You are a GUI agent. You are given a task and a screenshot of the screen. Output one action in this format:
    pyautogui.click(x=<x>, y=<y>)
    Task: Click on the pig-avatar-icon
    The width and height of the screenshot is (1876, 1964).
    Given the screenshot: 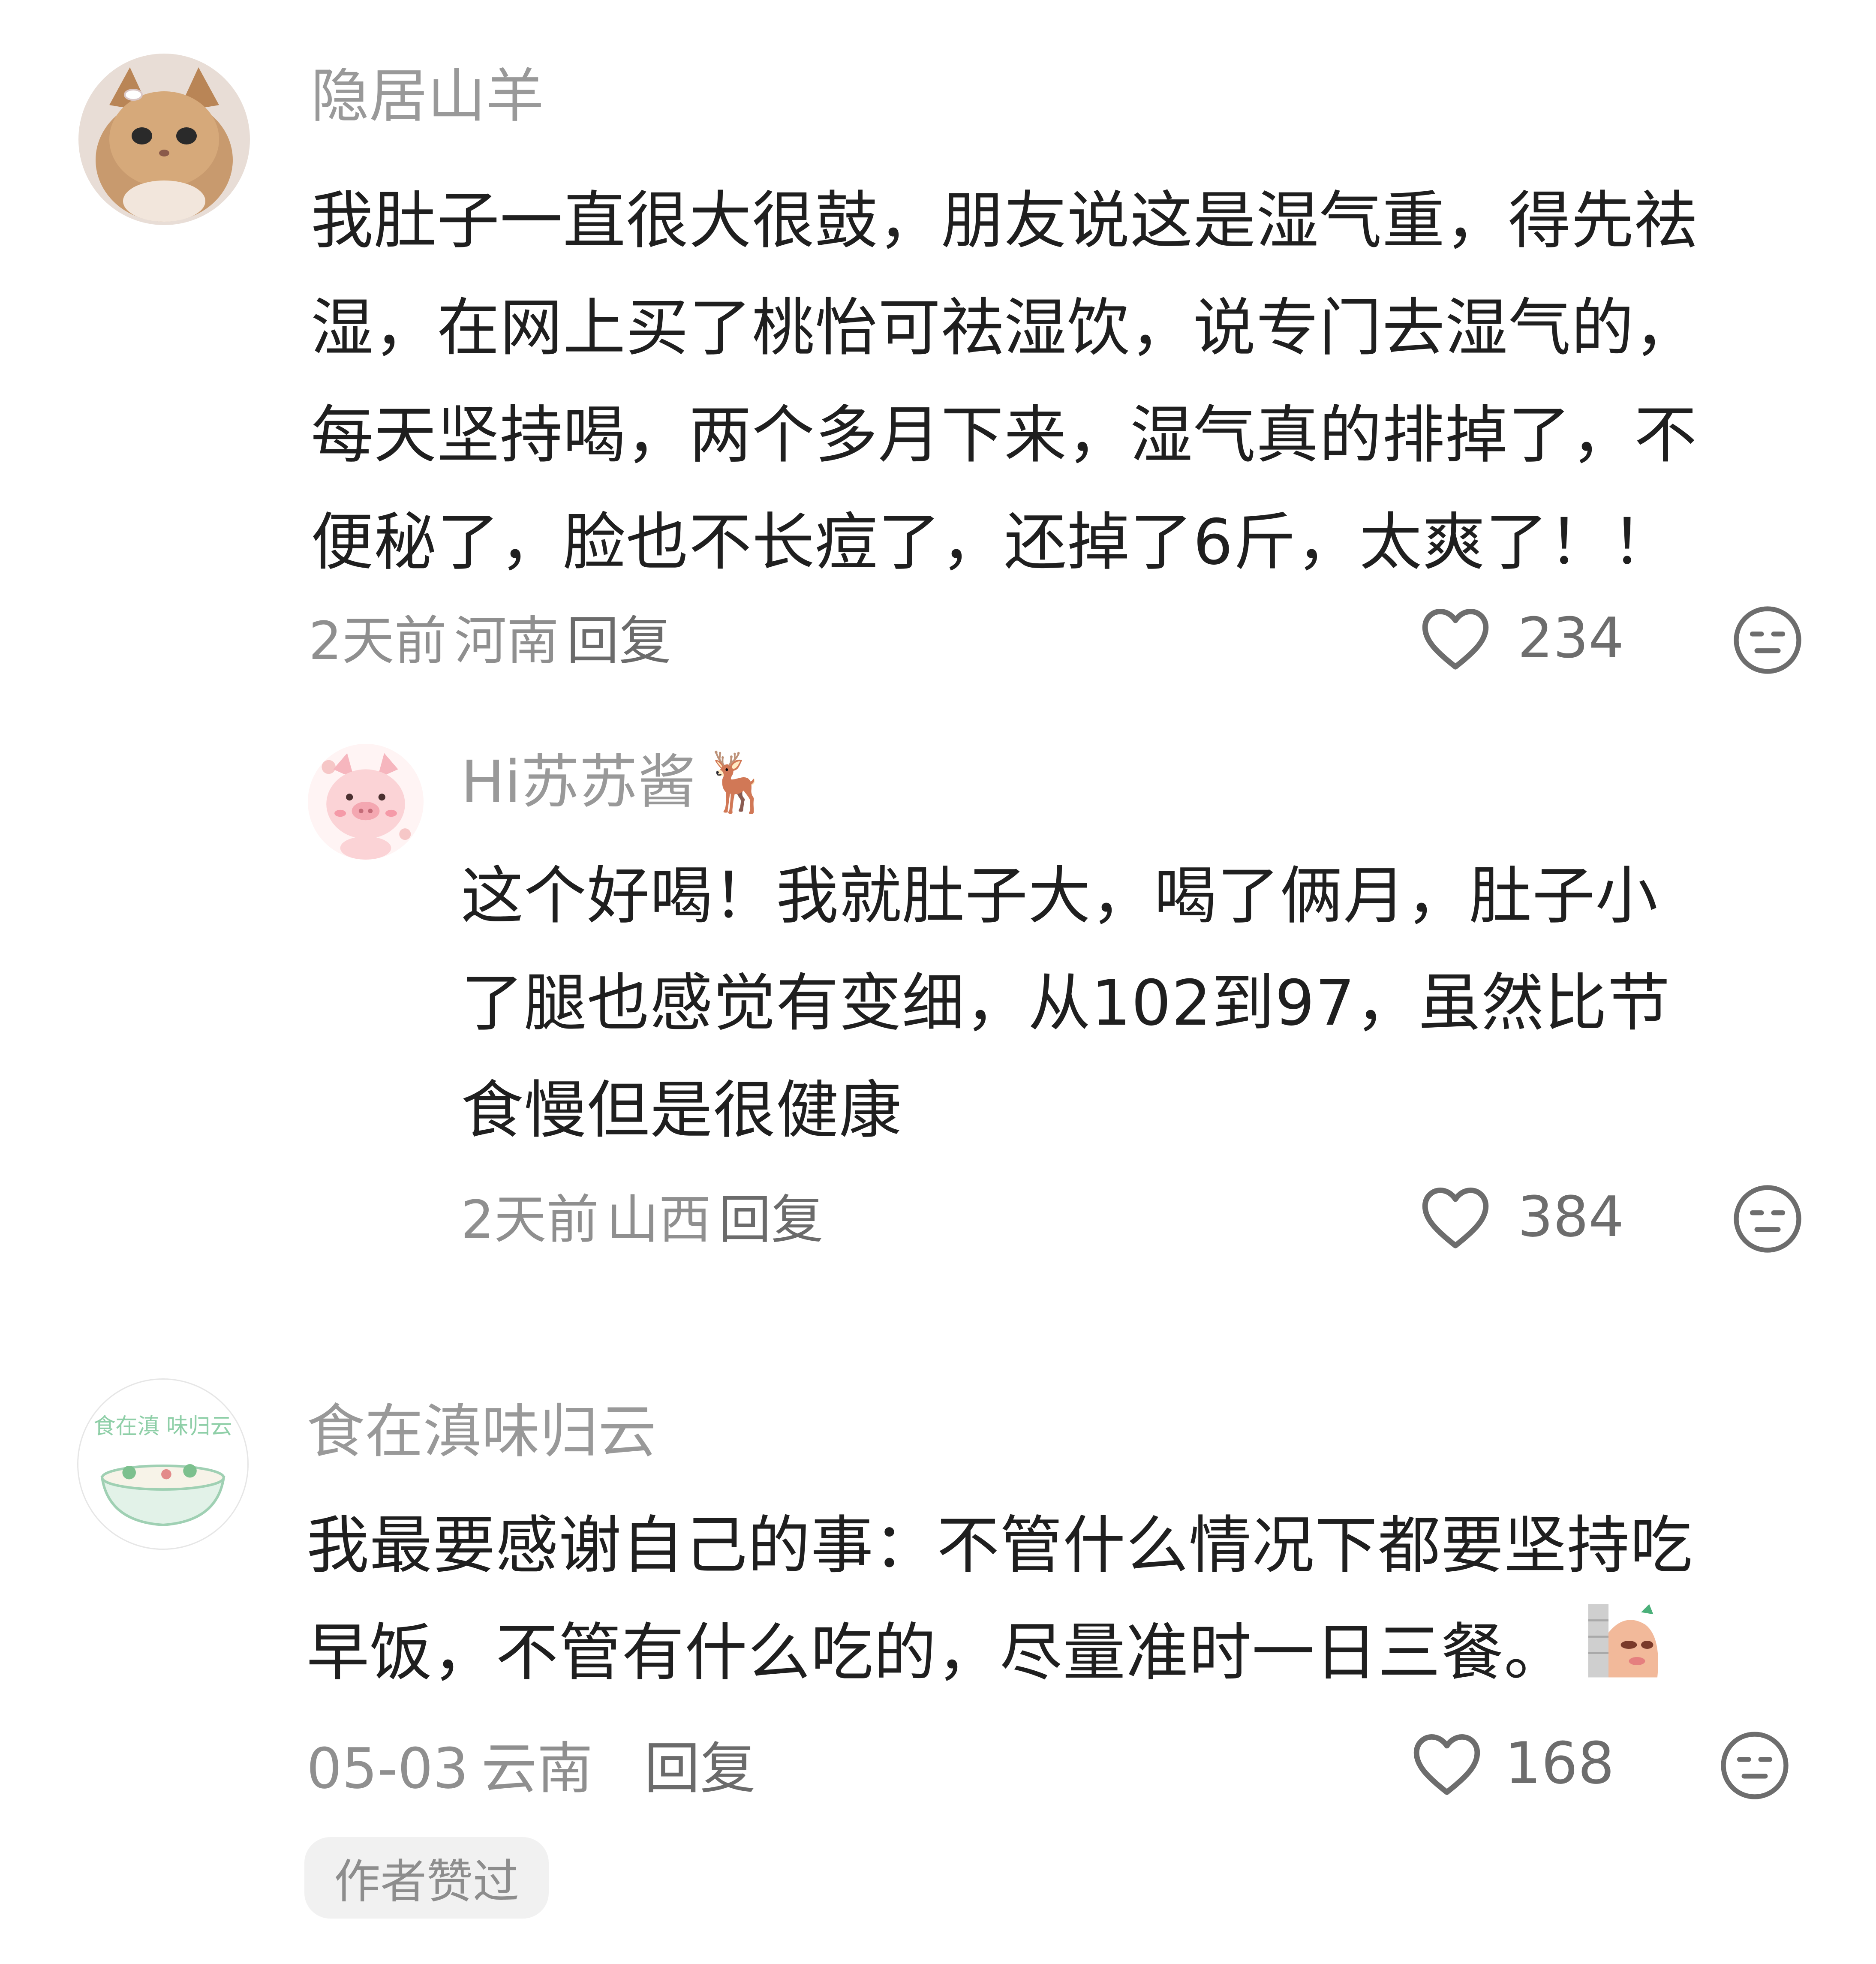 What is the action you would take?
    pyautogui.click(x=366, y=802)
    